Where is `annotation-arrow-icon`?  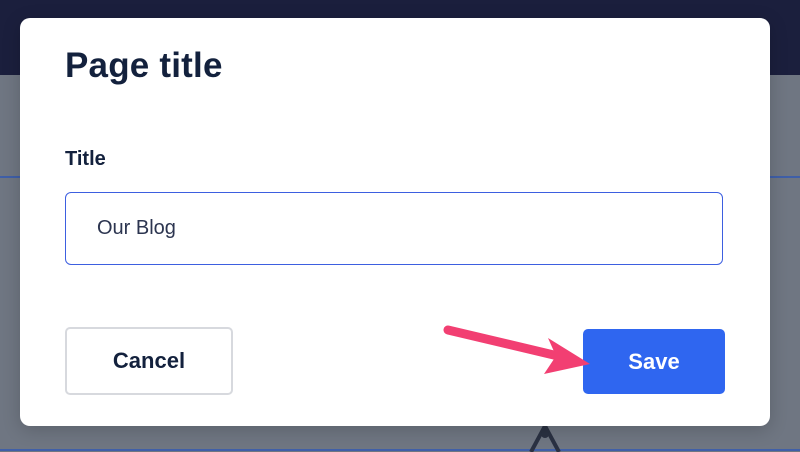
annotation-arrow-icon is located at coordinates (516, 349).